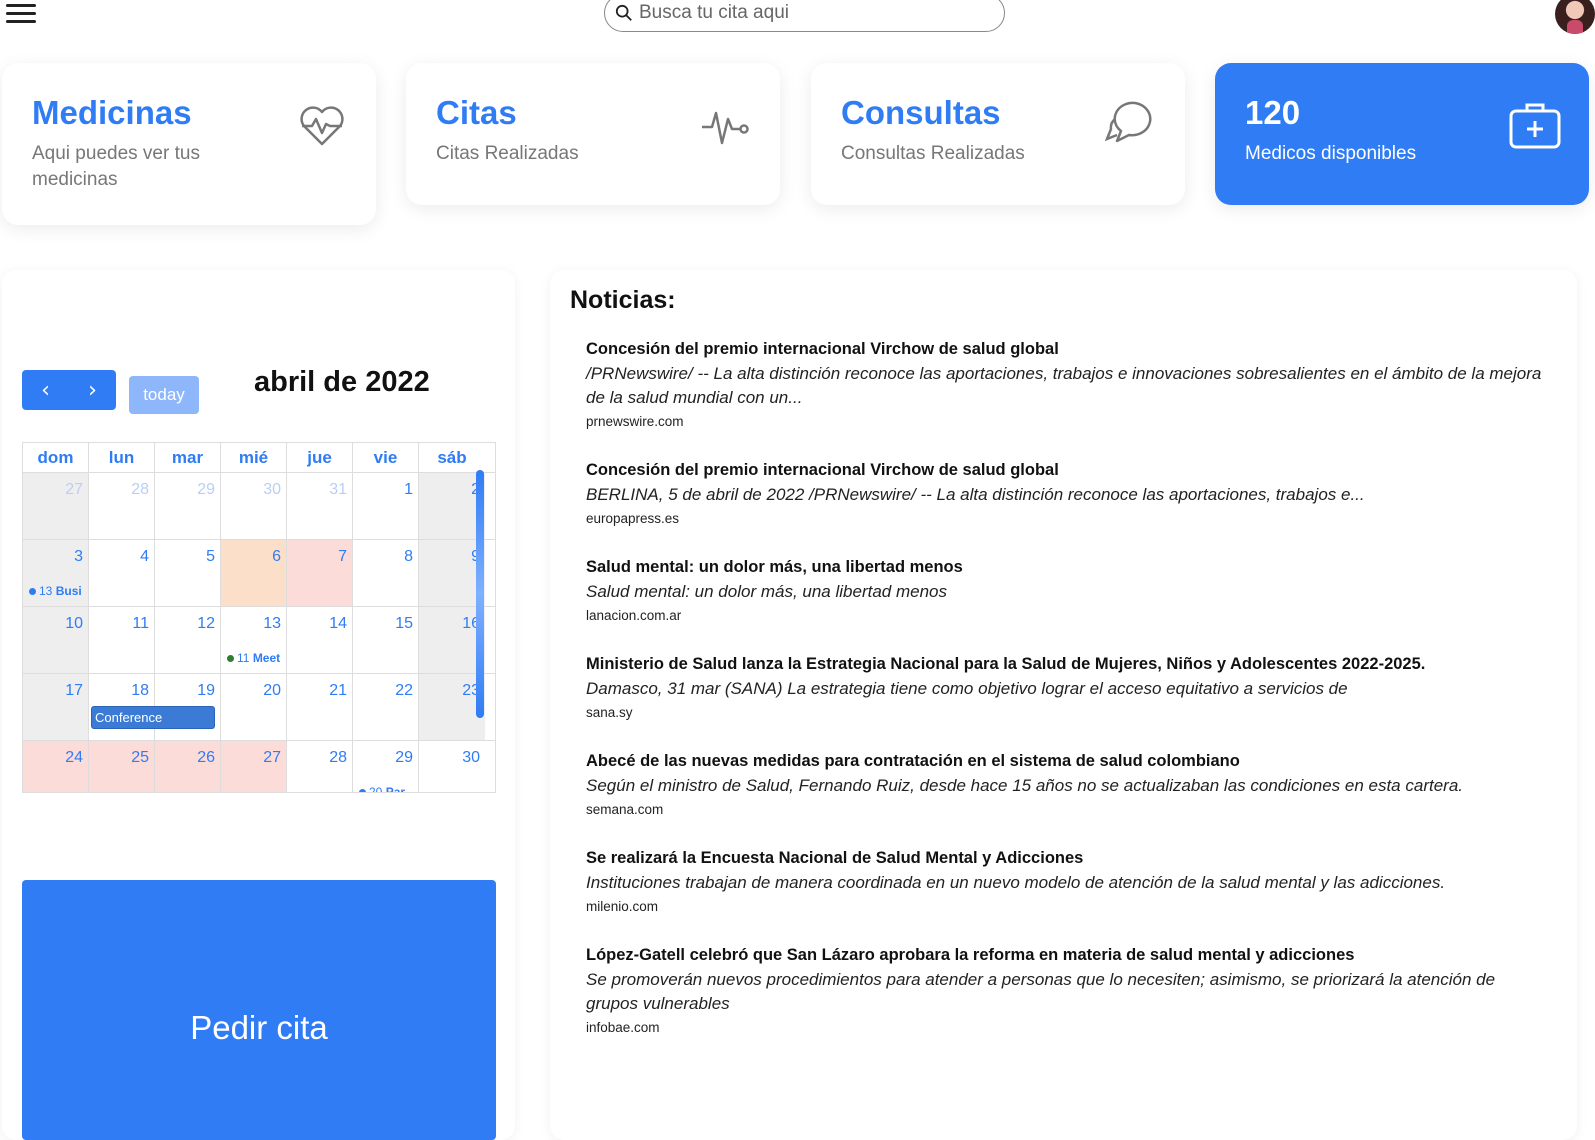  What do you see at coordinates (122, 640) in the screenshot?
I see `day-cell: 11` at bounding box center [122, 640].